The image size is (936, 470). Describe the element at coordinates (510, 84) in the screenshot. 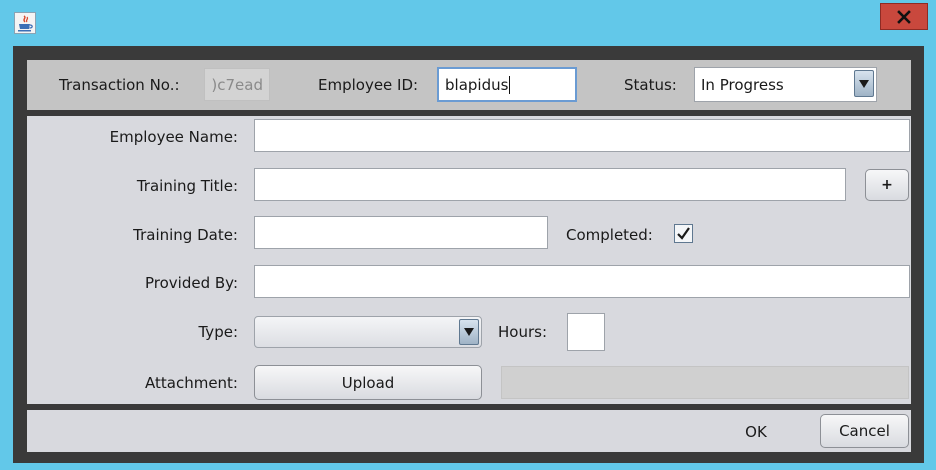

I see `text-cursor` at that location.